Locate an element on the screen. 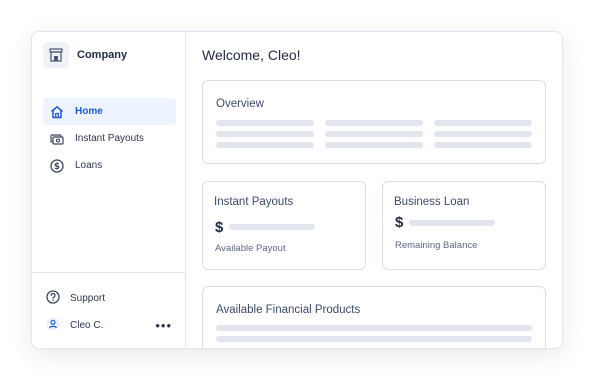 Image resolution: width=600 pixels, height=386 pixels. support-link: Support is located at coordinates (75, 298).